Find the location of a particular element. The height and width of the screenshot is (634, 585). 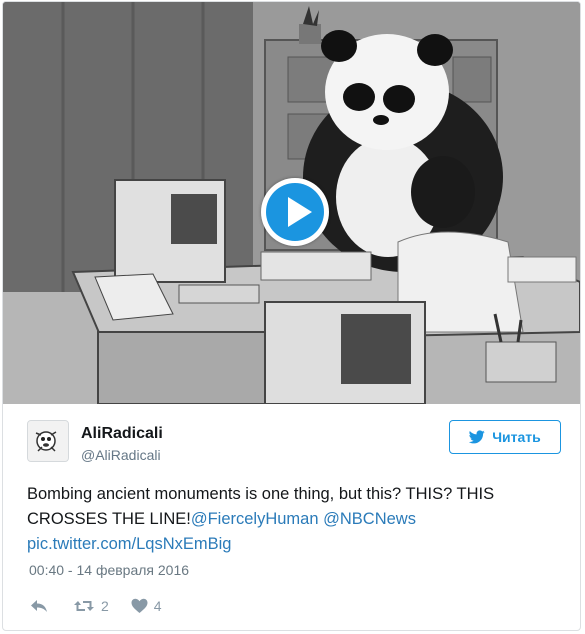

retweet-button: 2 is located at coordinates (91, 606).